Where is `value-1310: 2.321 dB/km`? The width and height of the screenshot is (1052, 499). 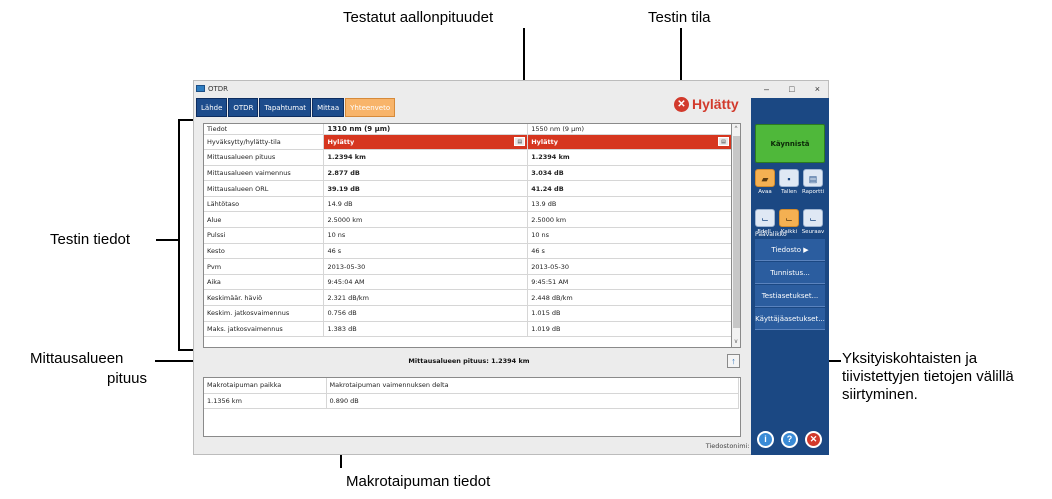 value-1310: 2.321 dB/km is located at coordinates (426, 298).